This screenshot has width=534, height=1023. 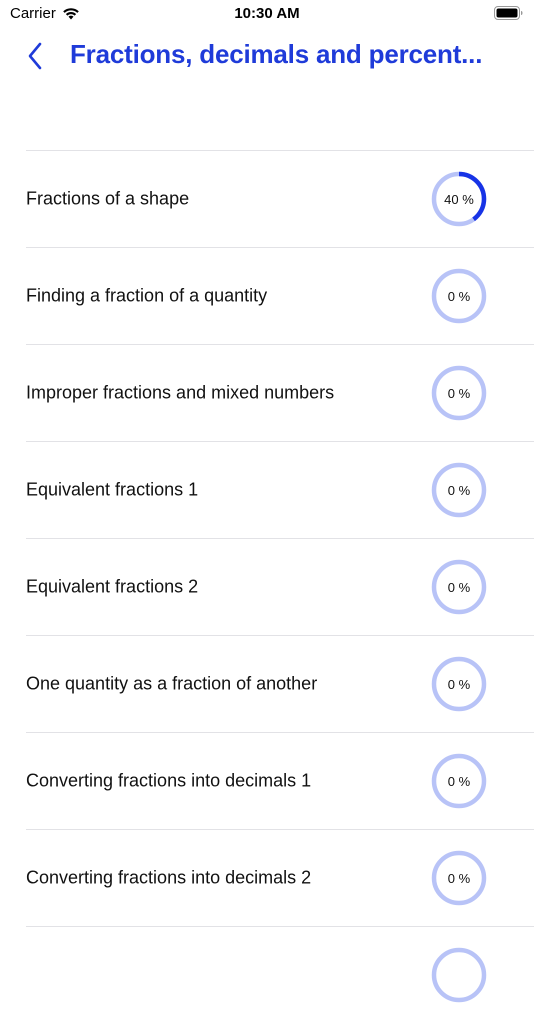 I want to click on status-time: 10:30 AM, so click(x=267, y=13).